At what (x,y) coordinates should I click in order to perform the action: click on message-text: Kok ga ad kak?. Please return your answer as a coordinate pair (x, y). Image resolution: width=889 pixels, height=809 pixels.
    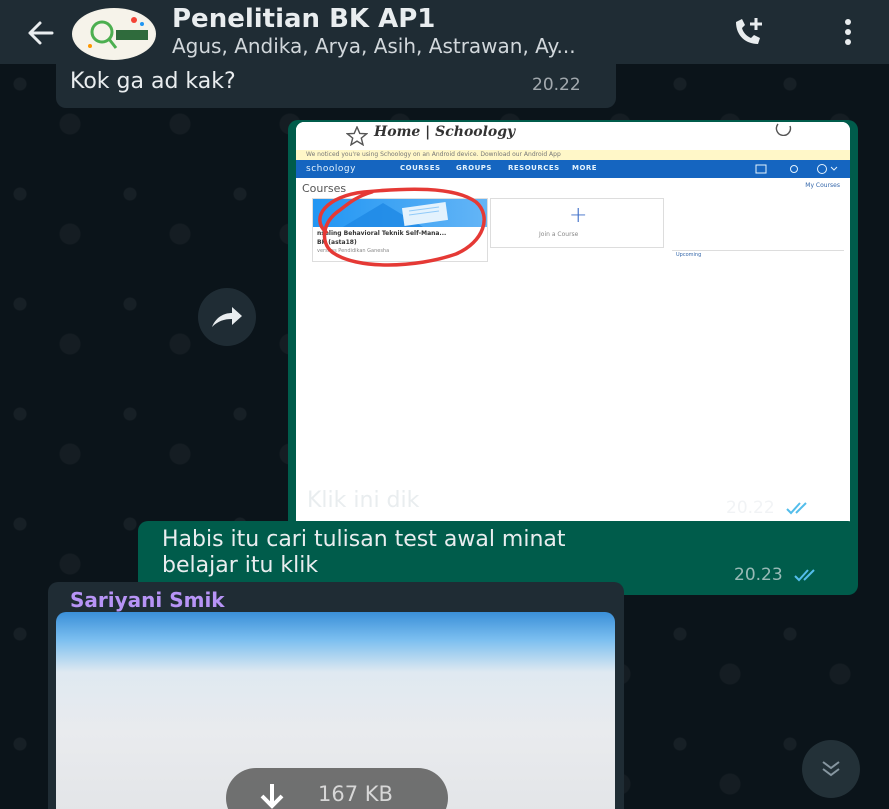
    Looking at the image, I should click on (153, 81).